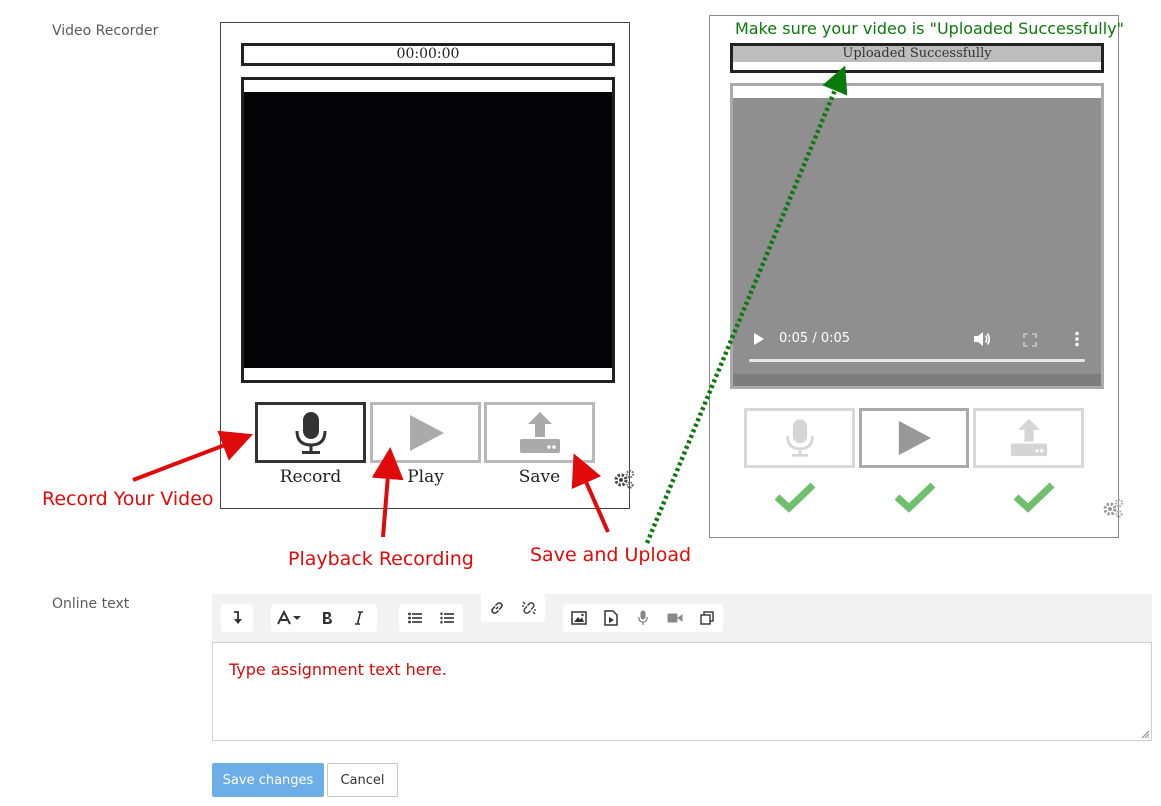 This screenshot has width=1161, height=806. I want to click on font-style-icon, so click(289, 617).